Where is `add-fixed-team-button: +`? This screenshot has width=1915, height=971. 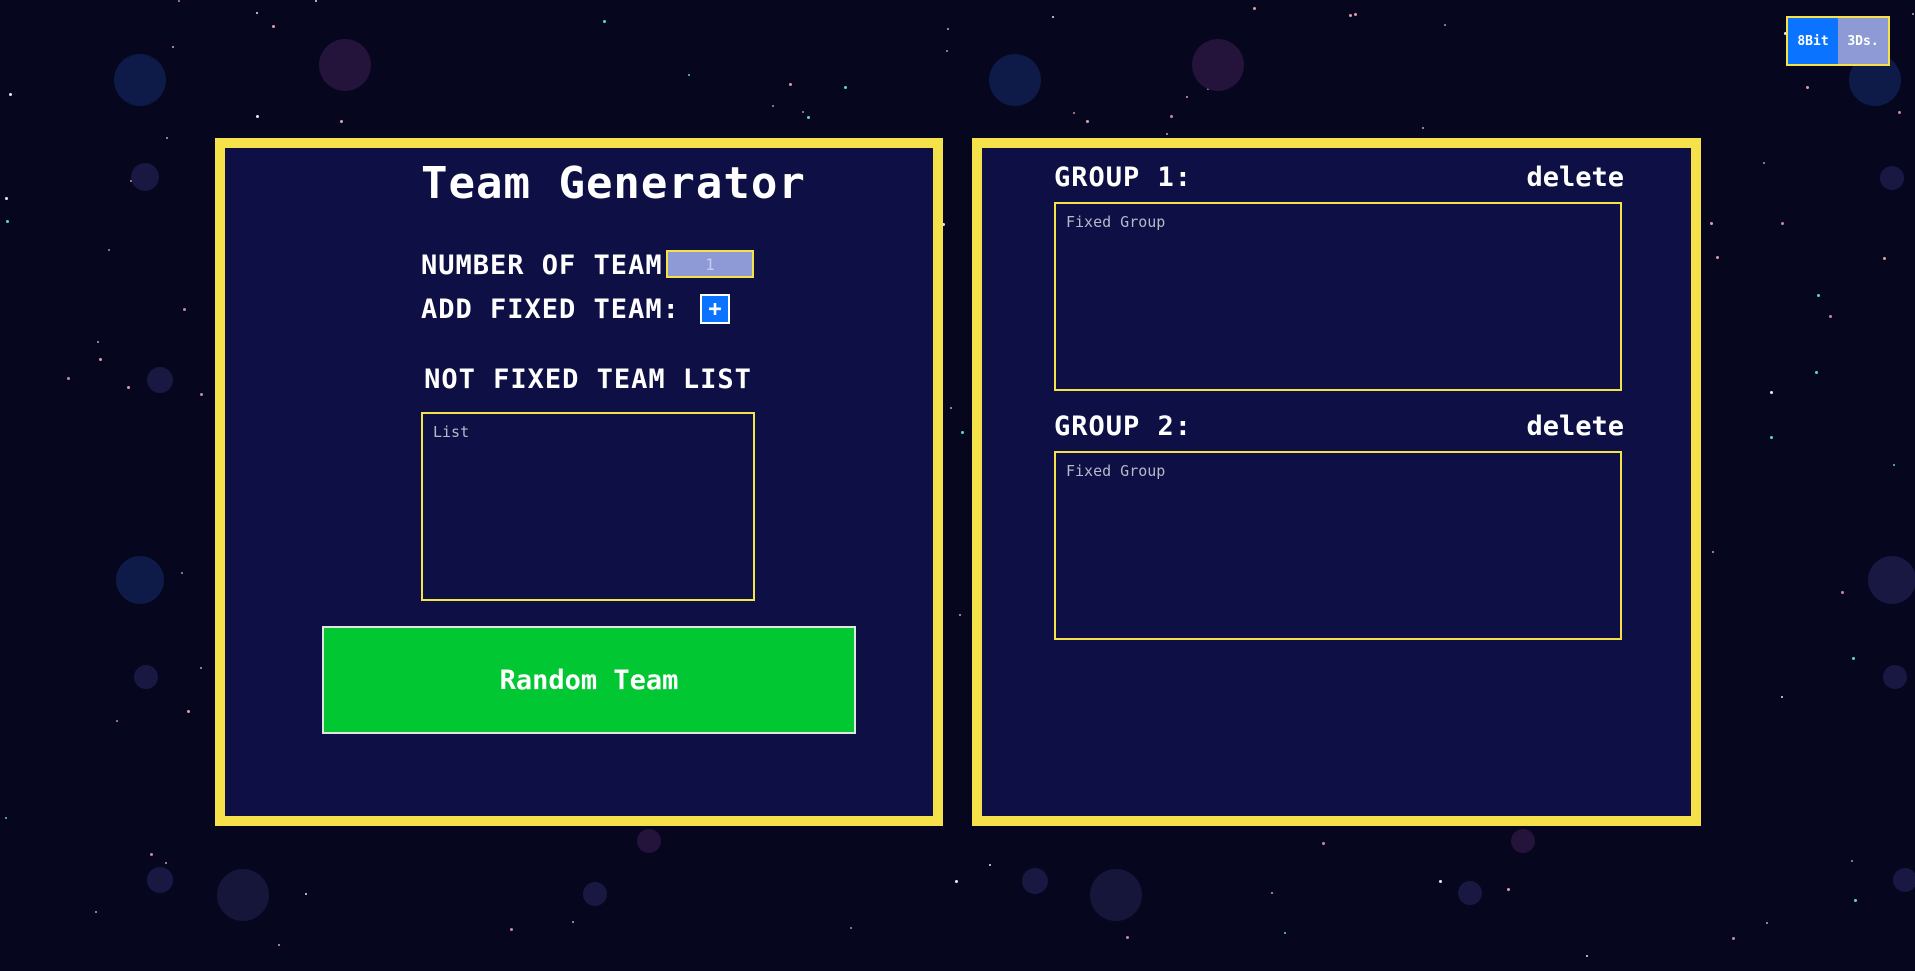 add-fixed-team-button: + is located at coordinates (715, 309).